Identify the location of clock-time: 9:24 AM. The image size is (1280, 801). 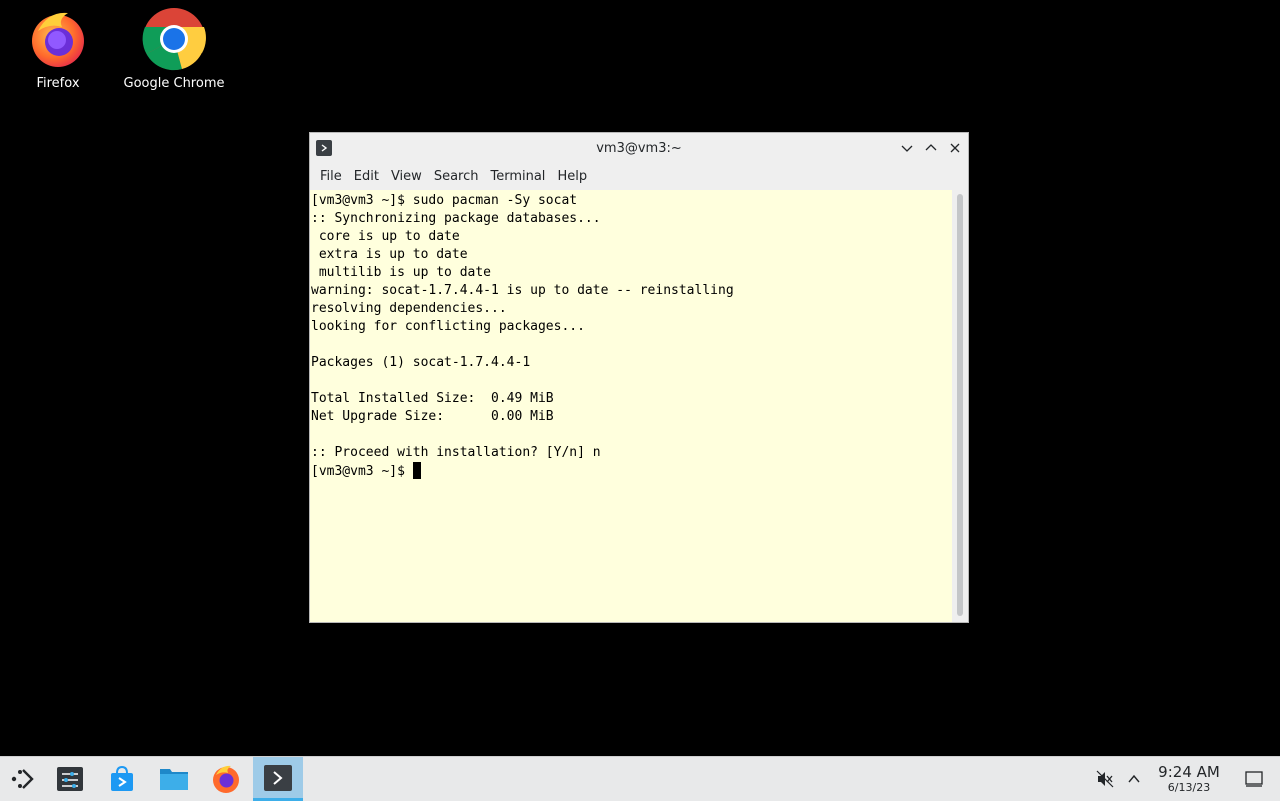
(1189, 772).